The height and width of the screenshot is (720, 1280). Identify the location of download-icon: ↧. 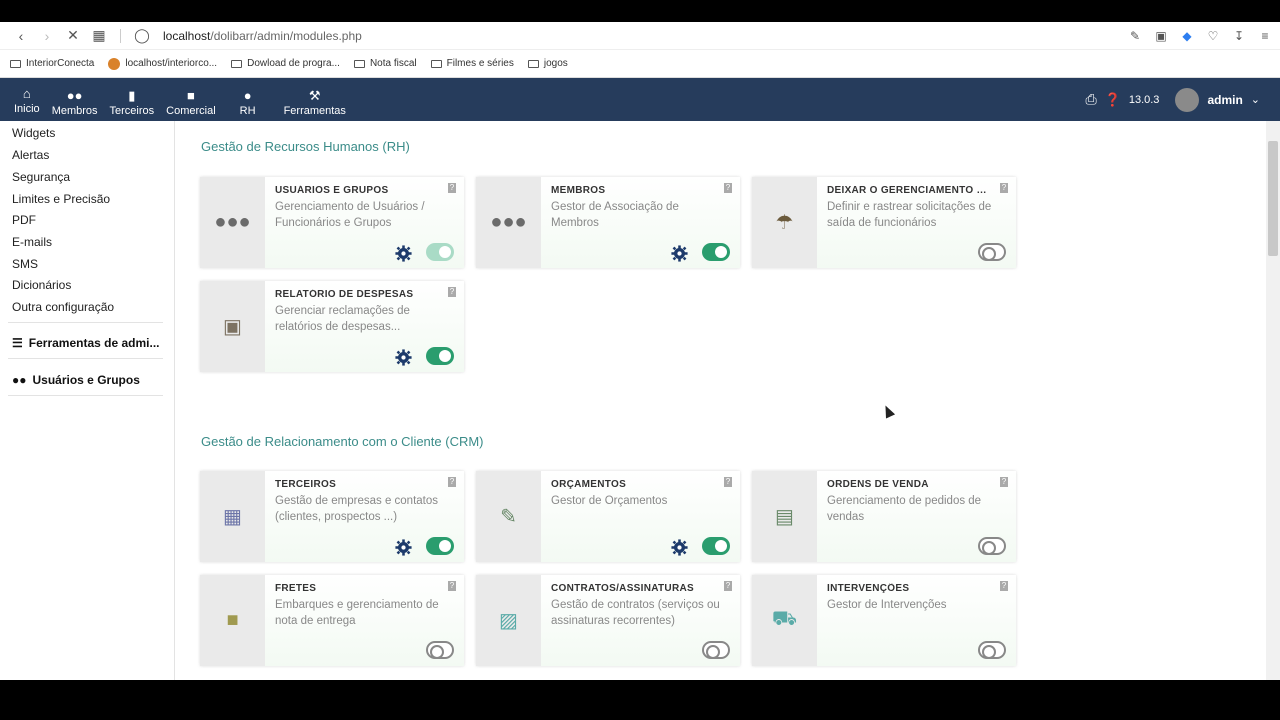
(1239, 36).